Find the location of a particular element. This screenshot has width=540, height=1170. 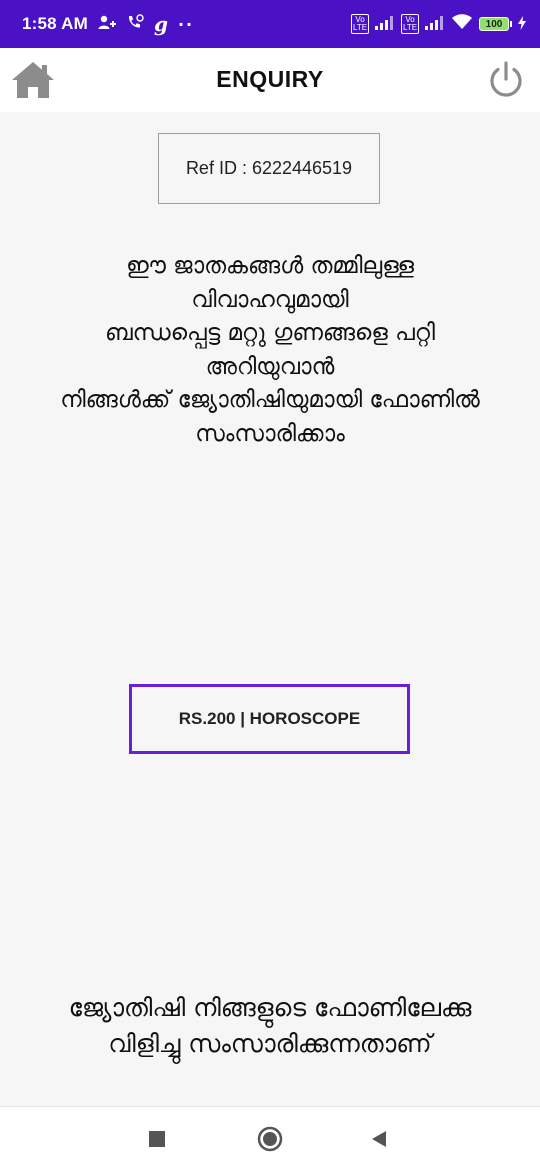

battery-icon: 100 is located at coordinates (495, 24).